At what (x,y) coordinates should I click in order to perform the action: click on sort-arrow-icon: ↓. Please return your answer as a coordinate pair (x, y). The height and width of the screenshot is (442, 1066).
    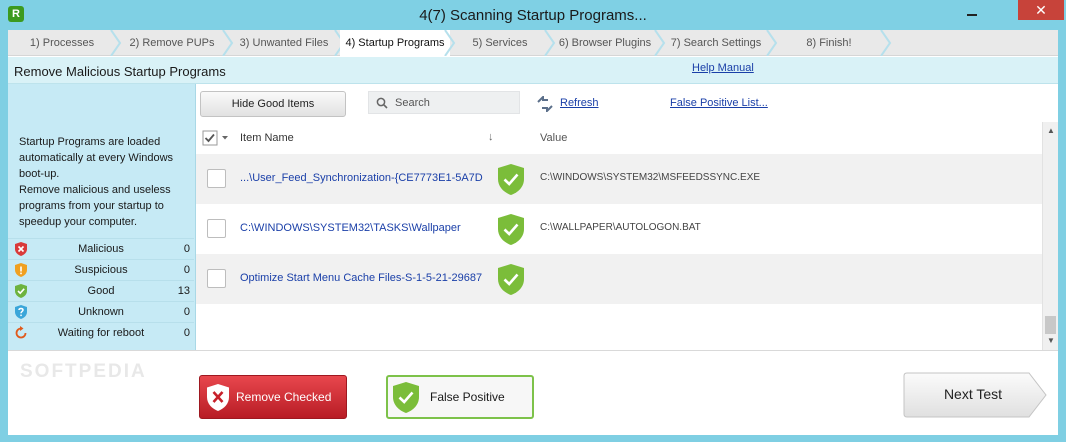
    Looking at the image, I should click on (491, 137).